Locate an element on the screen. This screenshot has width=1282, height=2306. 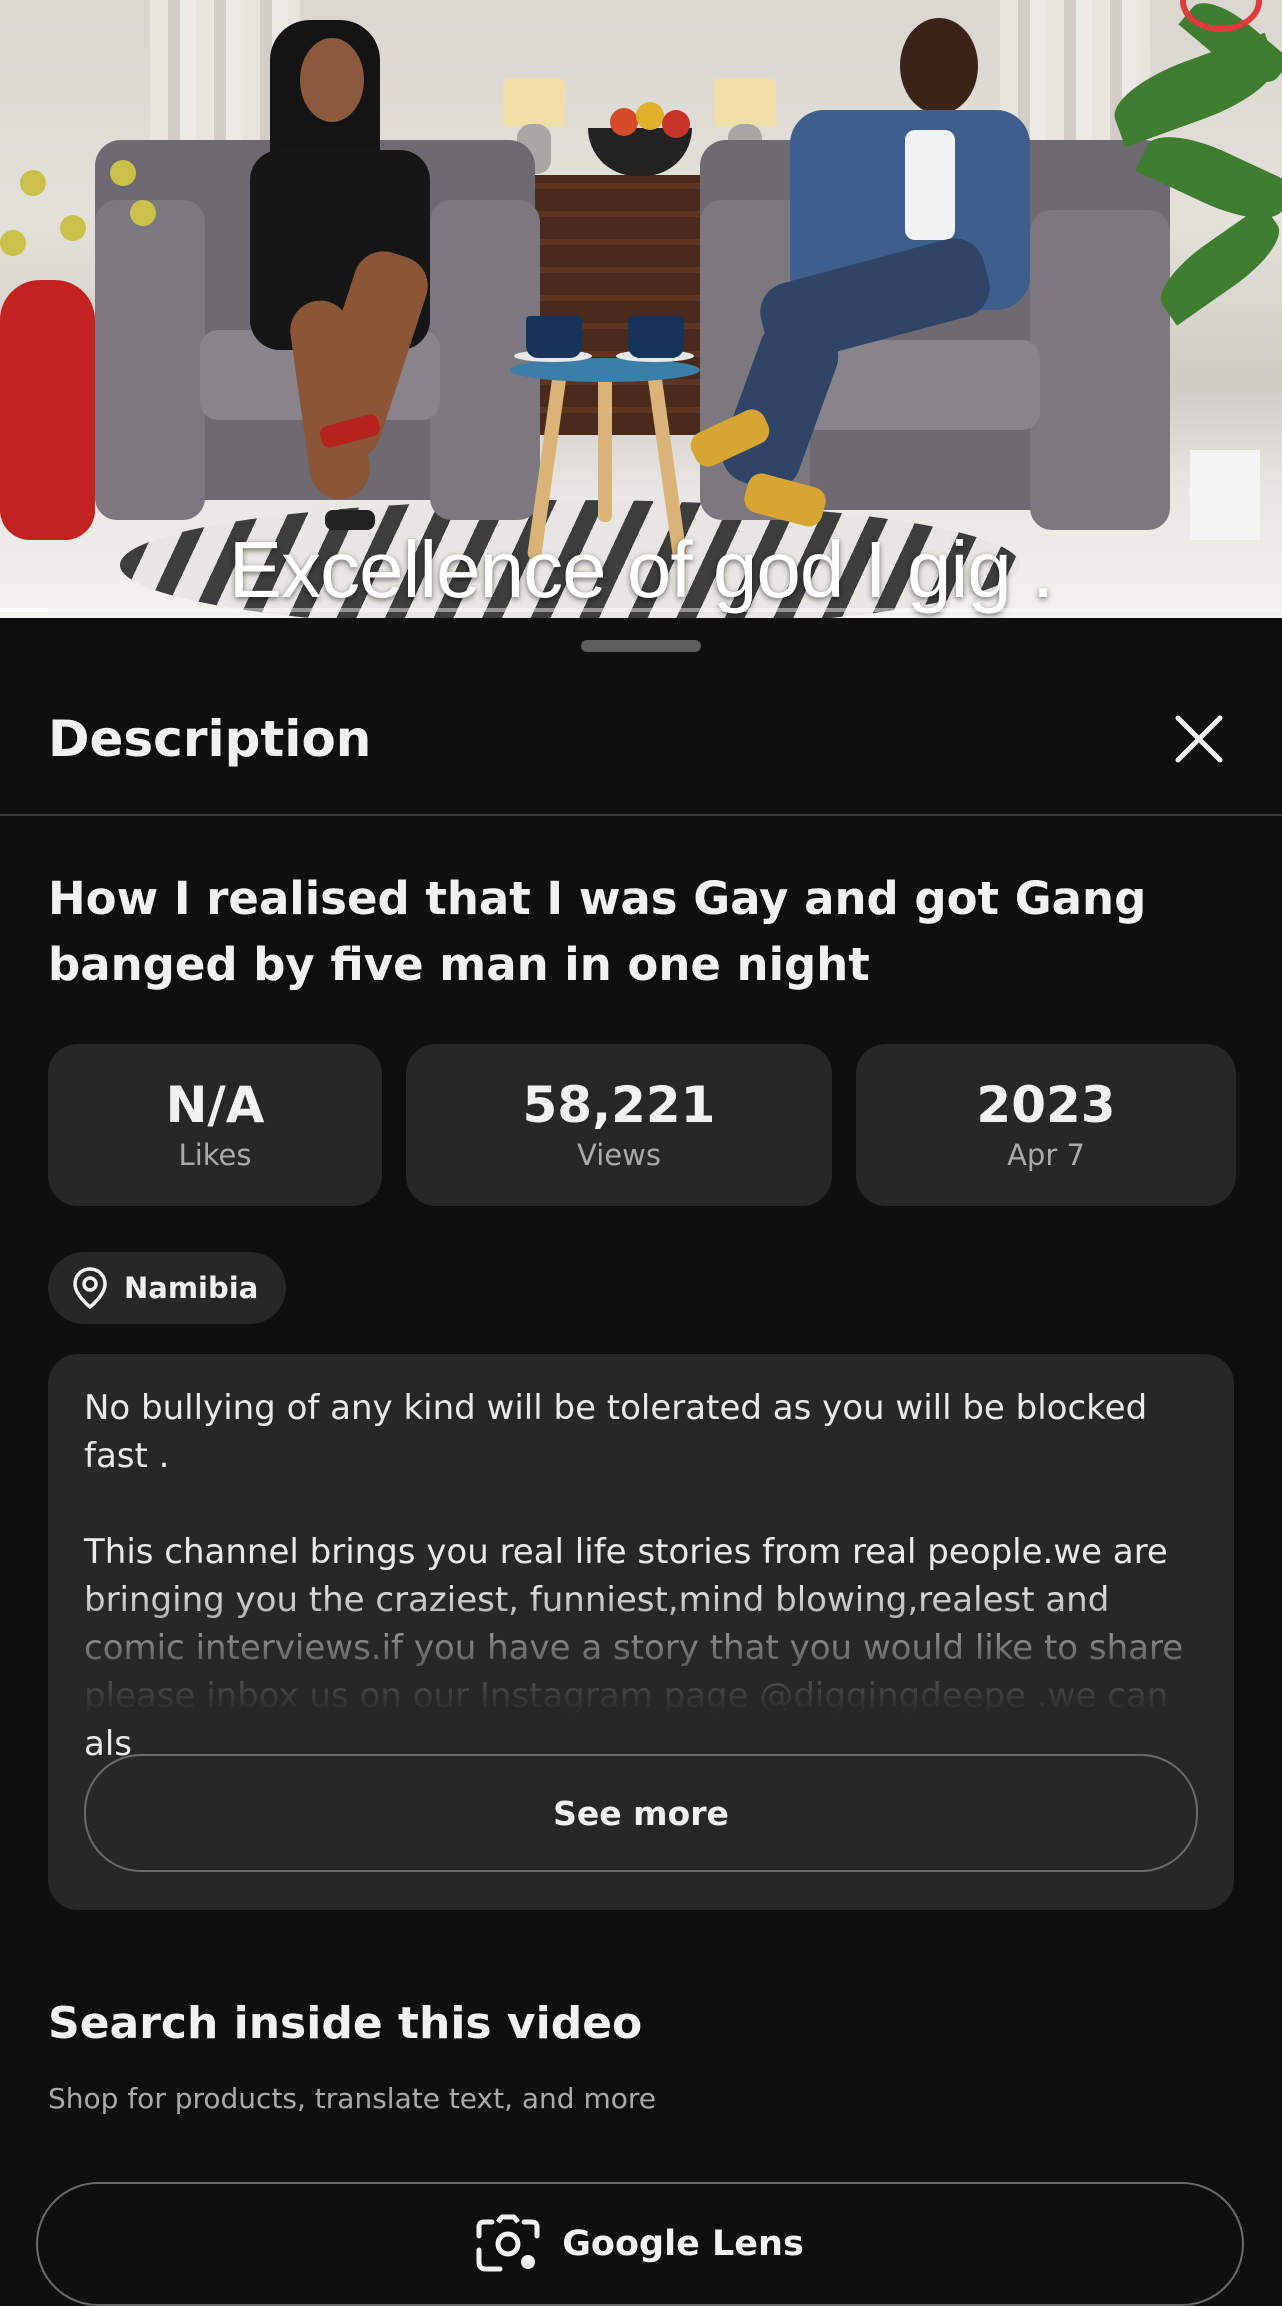
sheet-title: Description is located at coordinates (210, 739).